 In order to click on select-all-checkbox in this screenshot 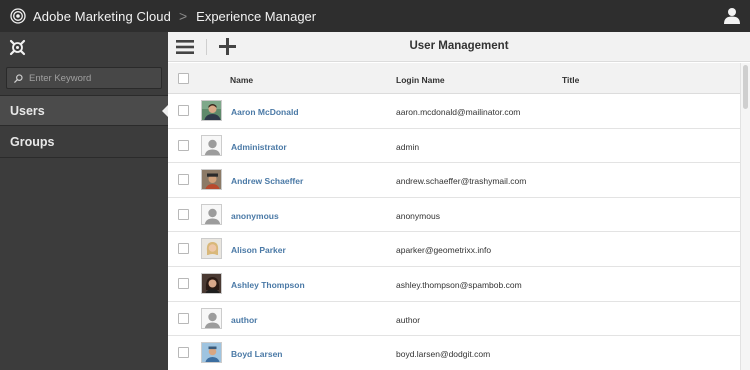, I will do `click(183, 78)`.